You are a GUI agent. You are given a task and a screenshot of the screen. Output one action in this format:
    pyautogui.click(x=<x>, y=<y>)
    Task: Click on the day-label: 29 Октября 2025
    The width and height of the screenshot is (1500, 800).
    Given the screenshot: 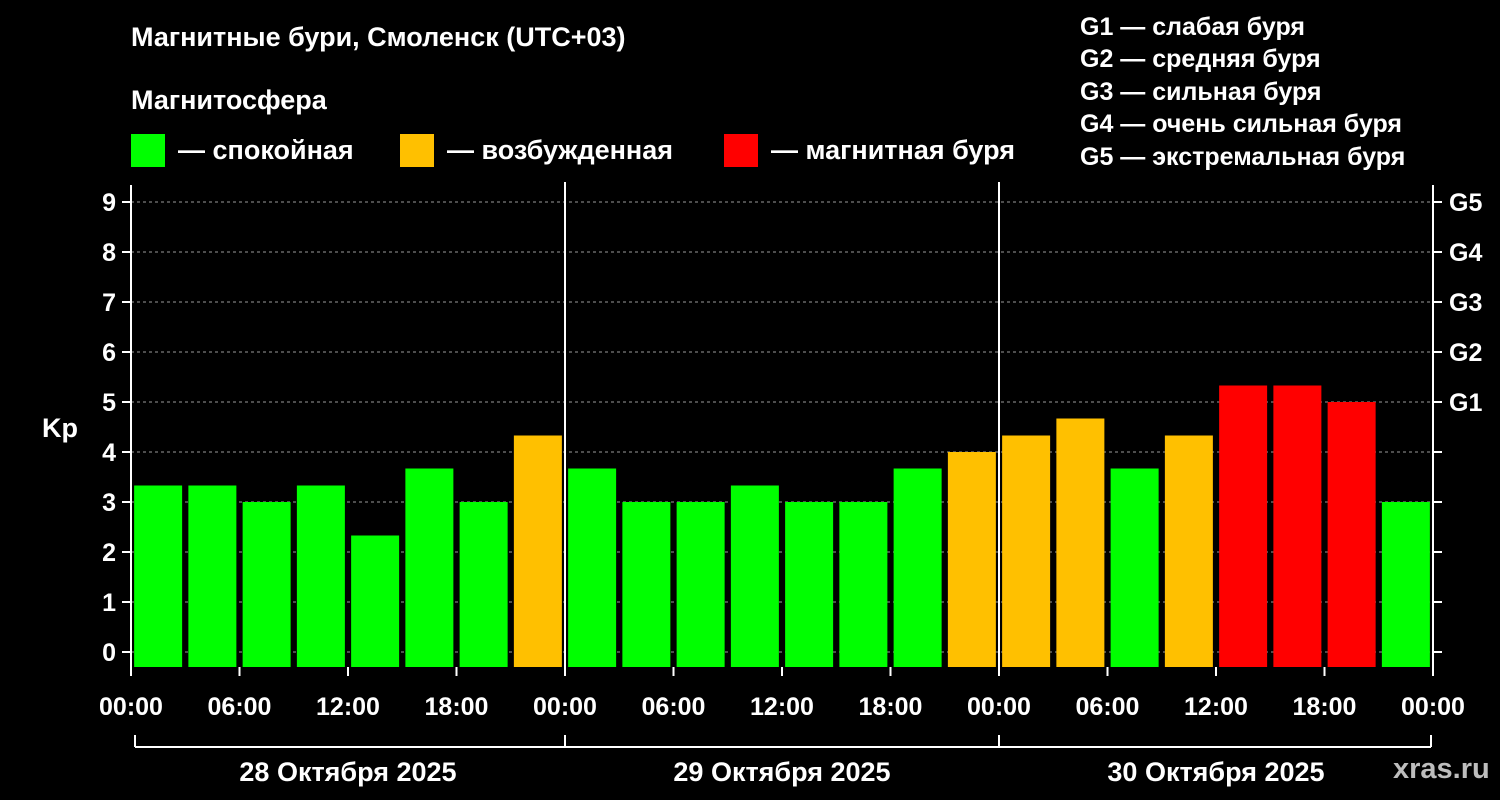 What is the action you would take?
    pyautogui.click(x=781, y=772)
    